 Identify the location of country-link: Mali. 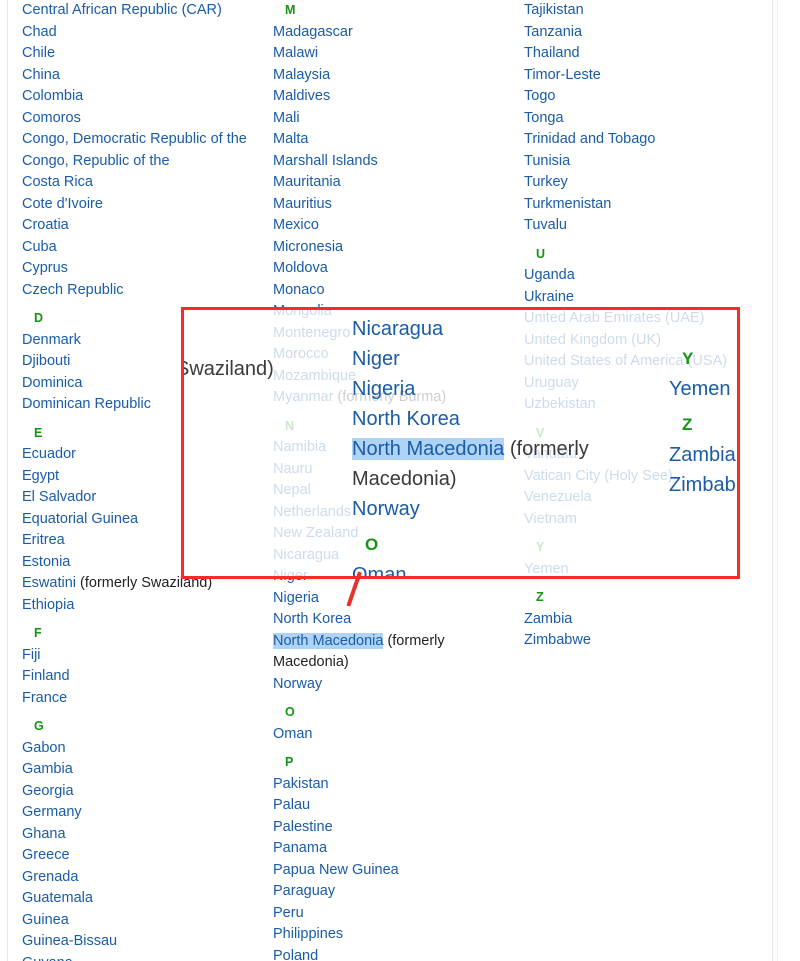
(393, 119).